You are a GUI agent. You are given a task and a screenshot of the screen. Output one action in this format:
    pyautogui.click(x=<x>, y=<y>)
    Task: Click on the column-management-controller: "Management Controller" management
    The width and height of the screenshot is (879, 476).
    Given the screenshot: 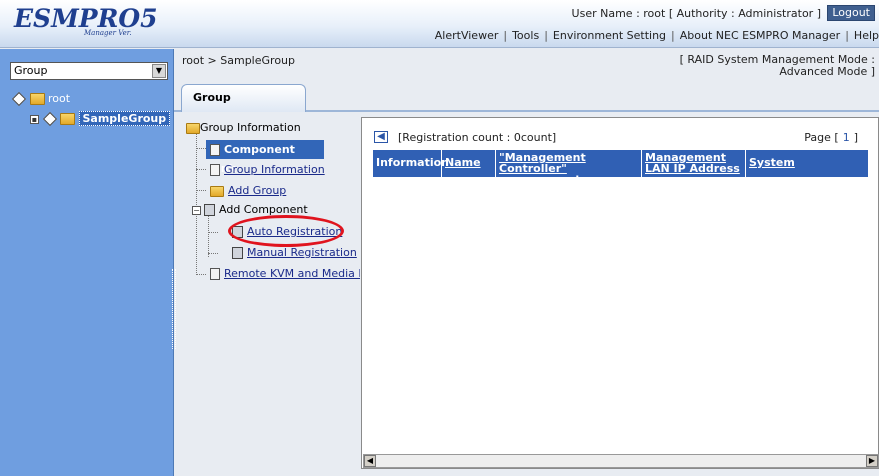 What is the action you would take?
    pyautogui.click(x=569, y=167)
    